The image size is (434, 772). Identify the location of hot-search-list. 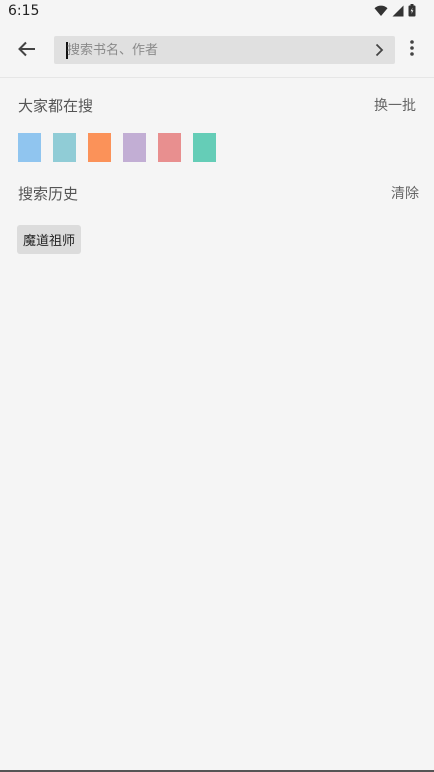
(117, 147).